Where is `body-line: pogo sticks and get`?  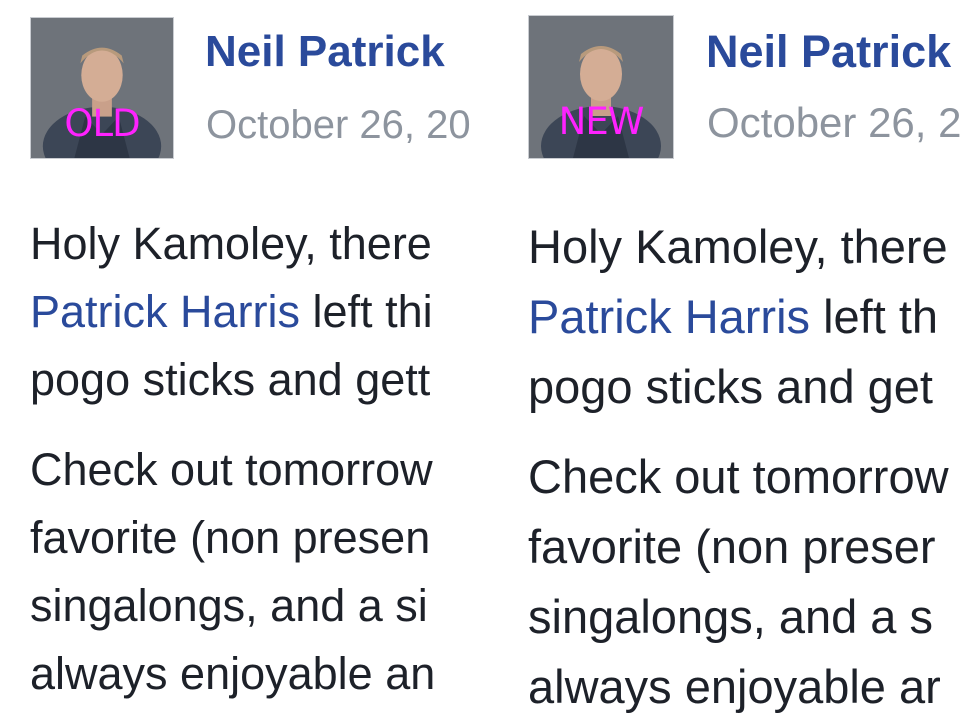
body-line: pogo sticks and get is located at coordinates (730, 386).